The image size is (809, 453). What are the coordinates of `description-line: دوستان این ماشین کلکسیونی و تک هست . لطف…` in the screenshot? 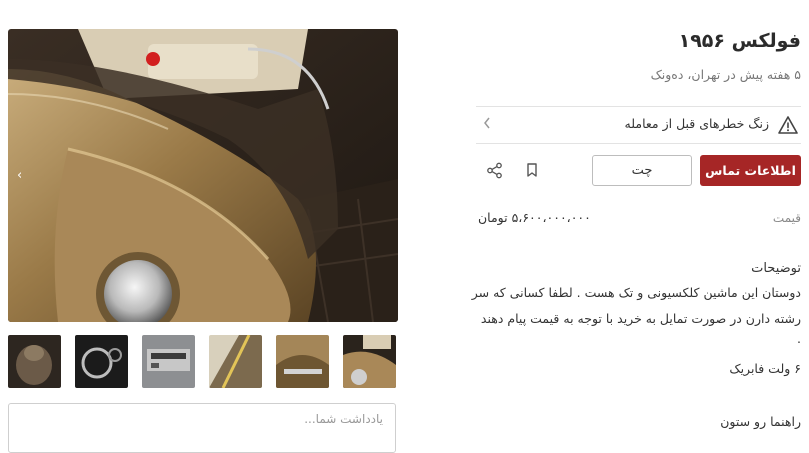 It's located at (636, 292).